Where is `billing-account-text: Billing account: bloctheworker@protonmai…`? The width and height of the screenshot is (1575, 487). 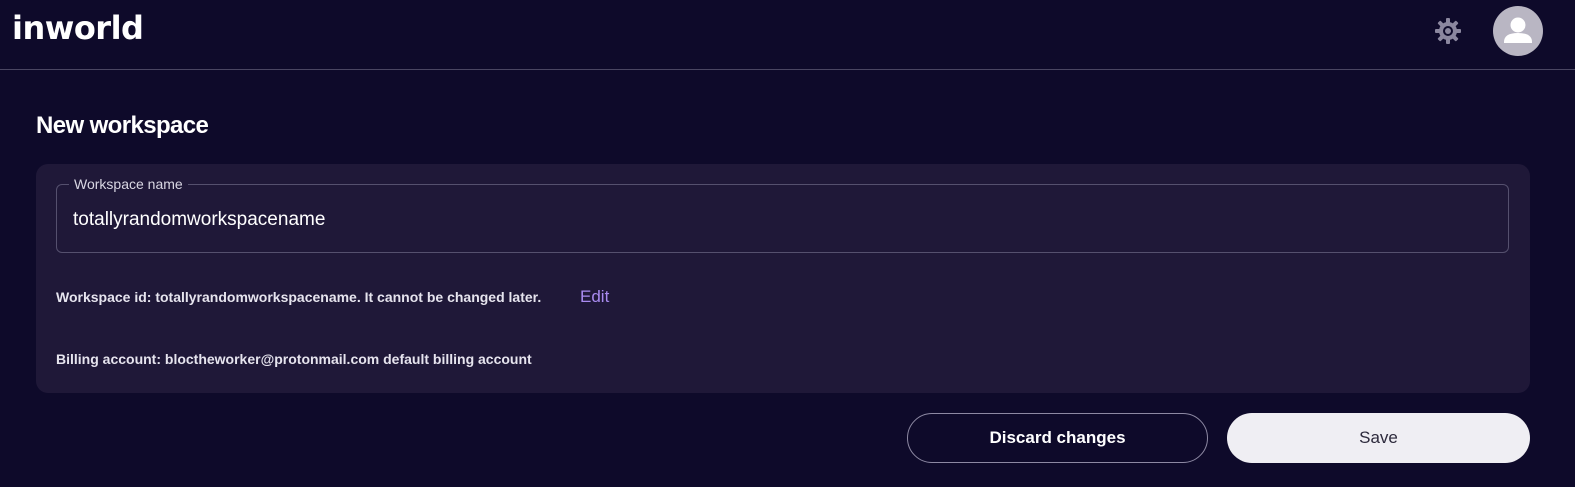
billing-account-text: Billing account: bloctheworker@protonmai… is located at coordinates (294, 359).